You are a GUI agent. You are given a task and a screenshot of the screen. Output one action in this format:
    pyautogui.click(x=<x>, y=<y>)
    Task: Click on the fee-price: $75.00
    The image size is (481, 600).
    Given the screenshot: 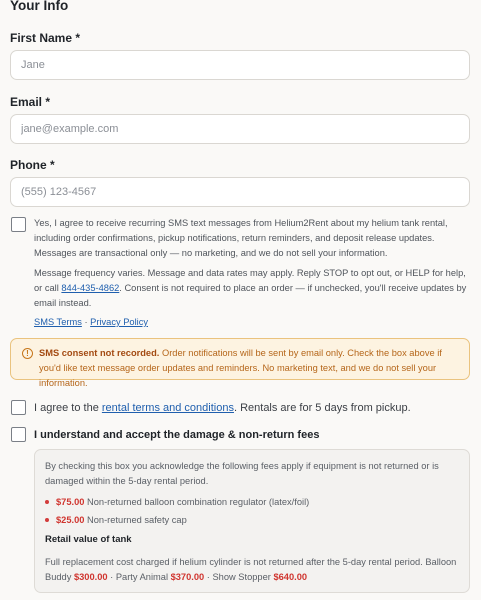 What is the action you would take?
    pyautogui.click(x=70, y=502)
    